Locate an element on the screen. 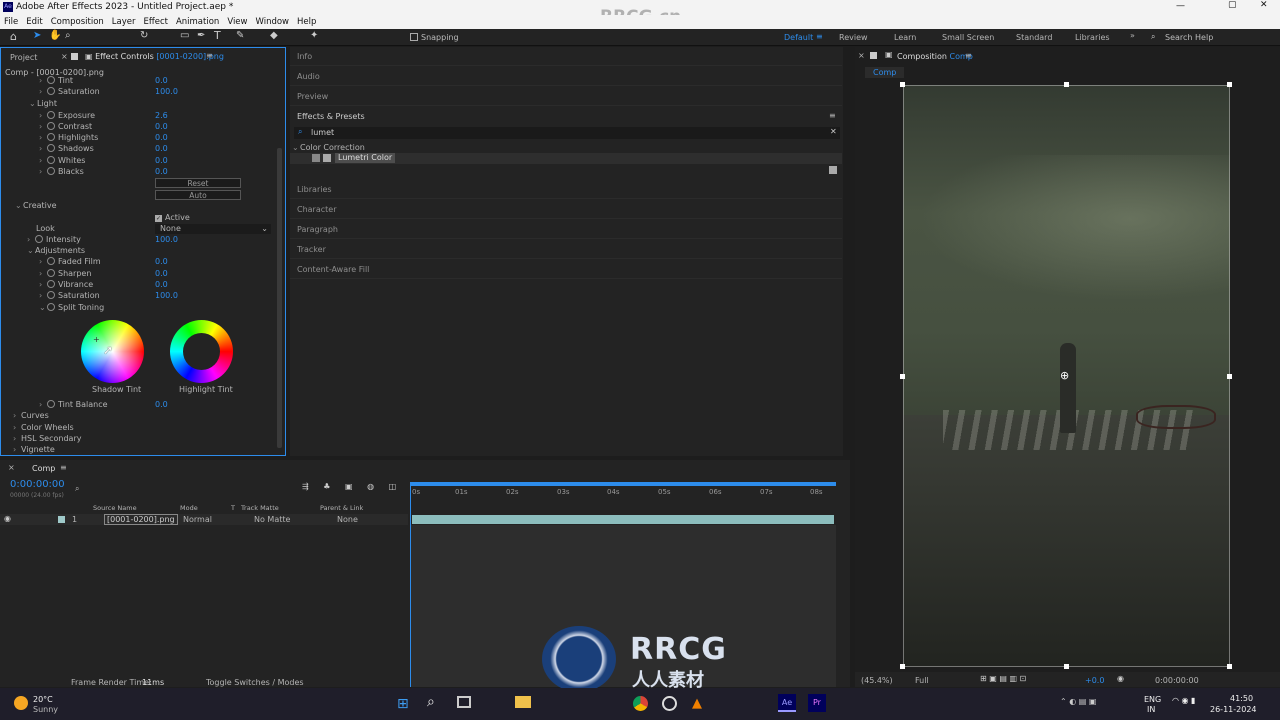 This screenshot has height=720, width=1280. camera-icon: ◉ is located at coordinates (1120, 678).